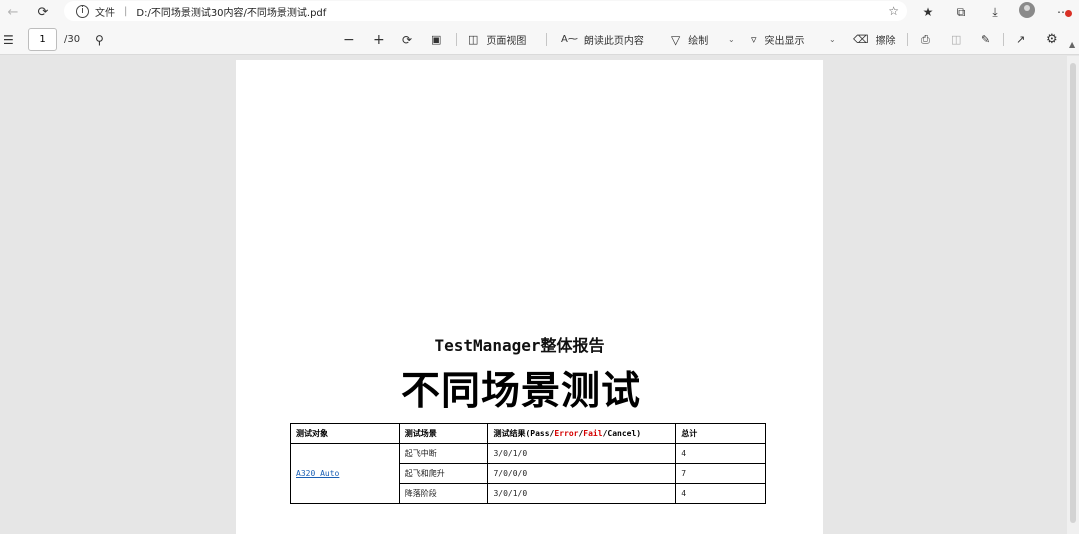 Image resolution: width=1079 pixels, height=534 pixels. Describe the element at coordinates (925, 39) in the screenshot. I see `print-icon: ⎙` at that location.